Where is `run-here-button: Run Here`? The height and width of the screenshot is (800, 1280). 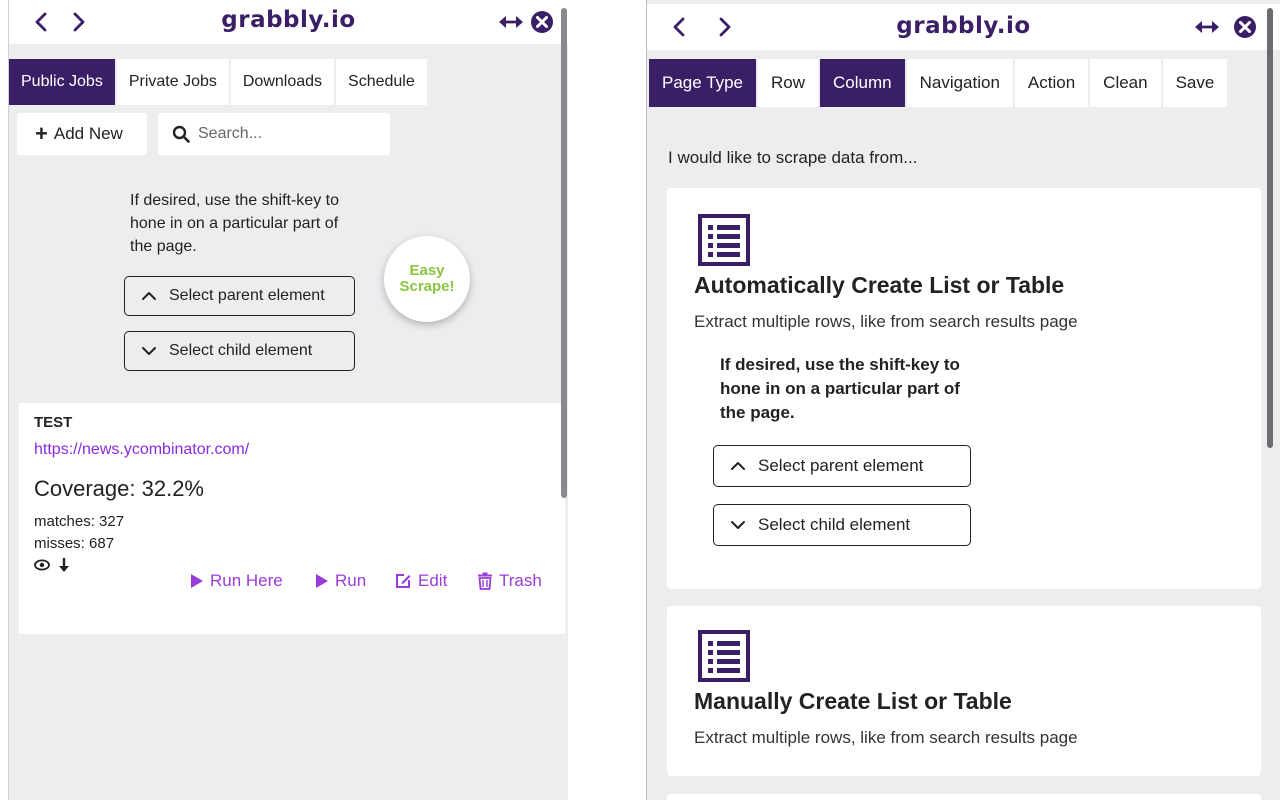 run-here-button: Run Here is located at coordinates (236, 581).